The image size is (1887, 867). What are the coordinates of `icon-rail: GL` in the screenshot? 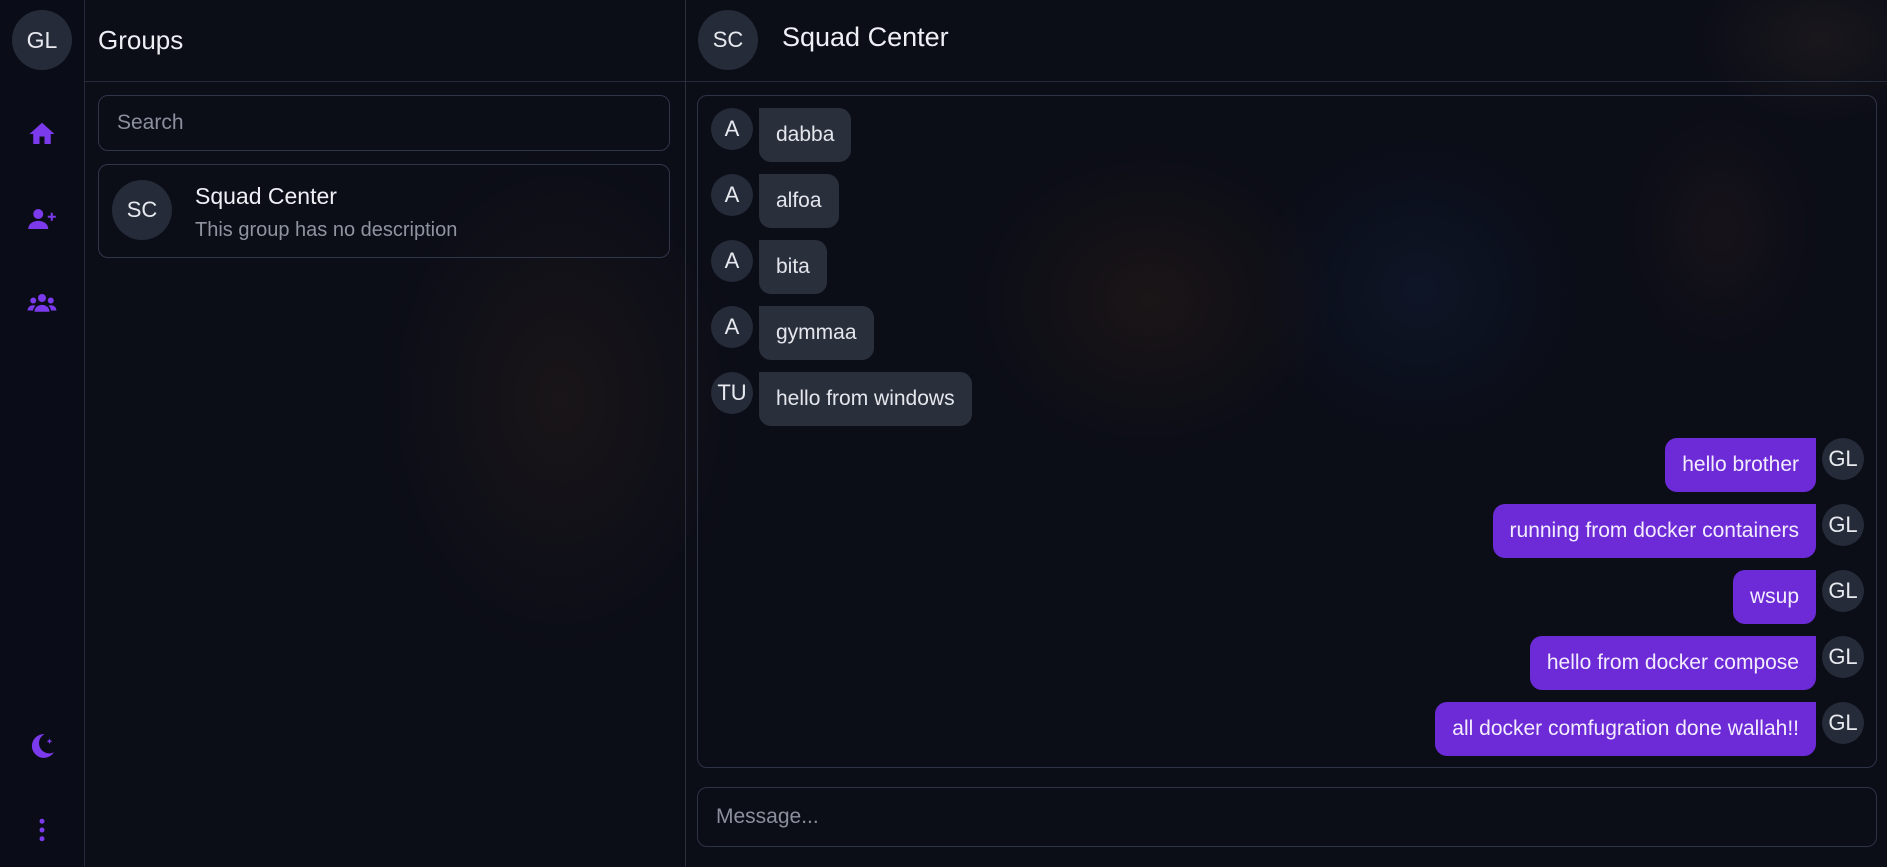 It's located at (42, 433).